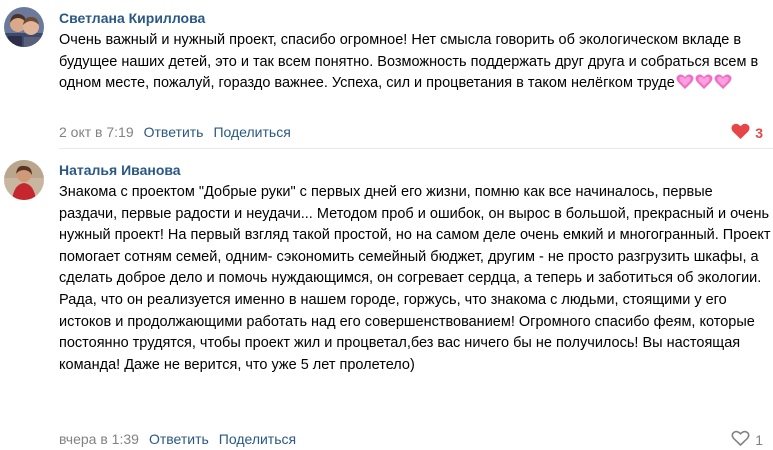 Image resolution: width=773 pixels, height=450 pixels. What do you see at coordinates (120, 170) in the screenshot?
I see `author-name: Наталья Иванова` at bounding box center [120, 170].